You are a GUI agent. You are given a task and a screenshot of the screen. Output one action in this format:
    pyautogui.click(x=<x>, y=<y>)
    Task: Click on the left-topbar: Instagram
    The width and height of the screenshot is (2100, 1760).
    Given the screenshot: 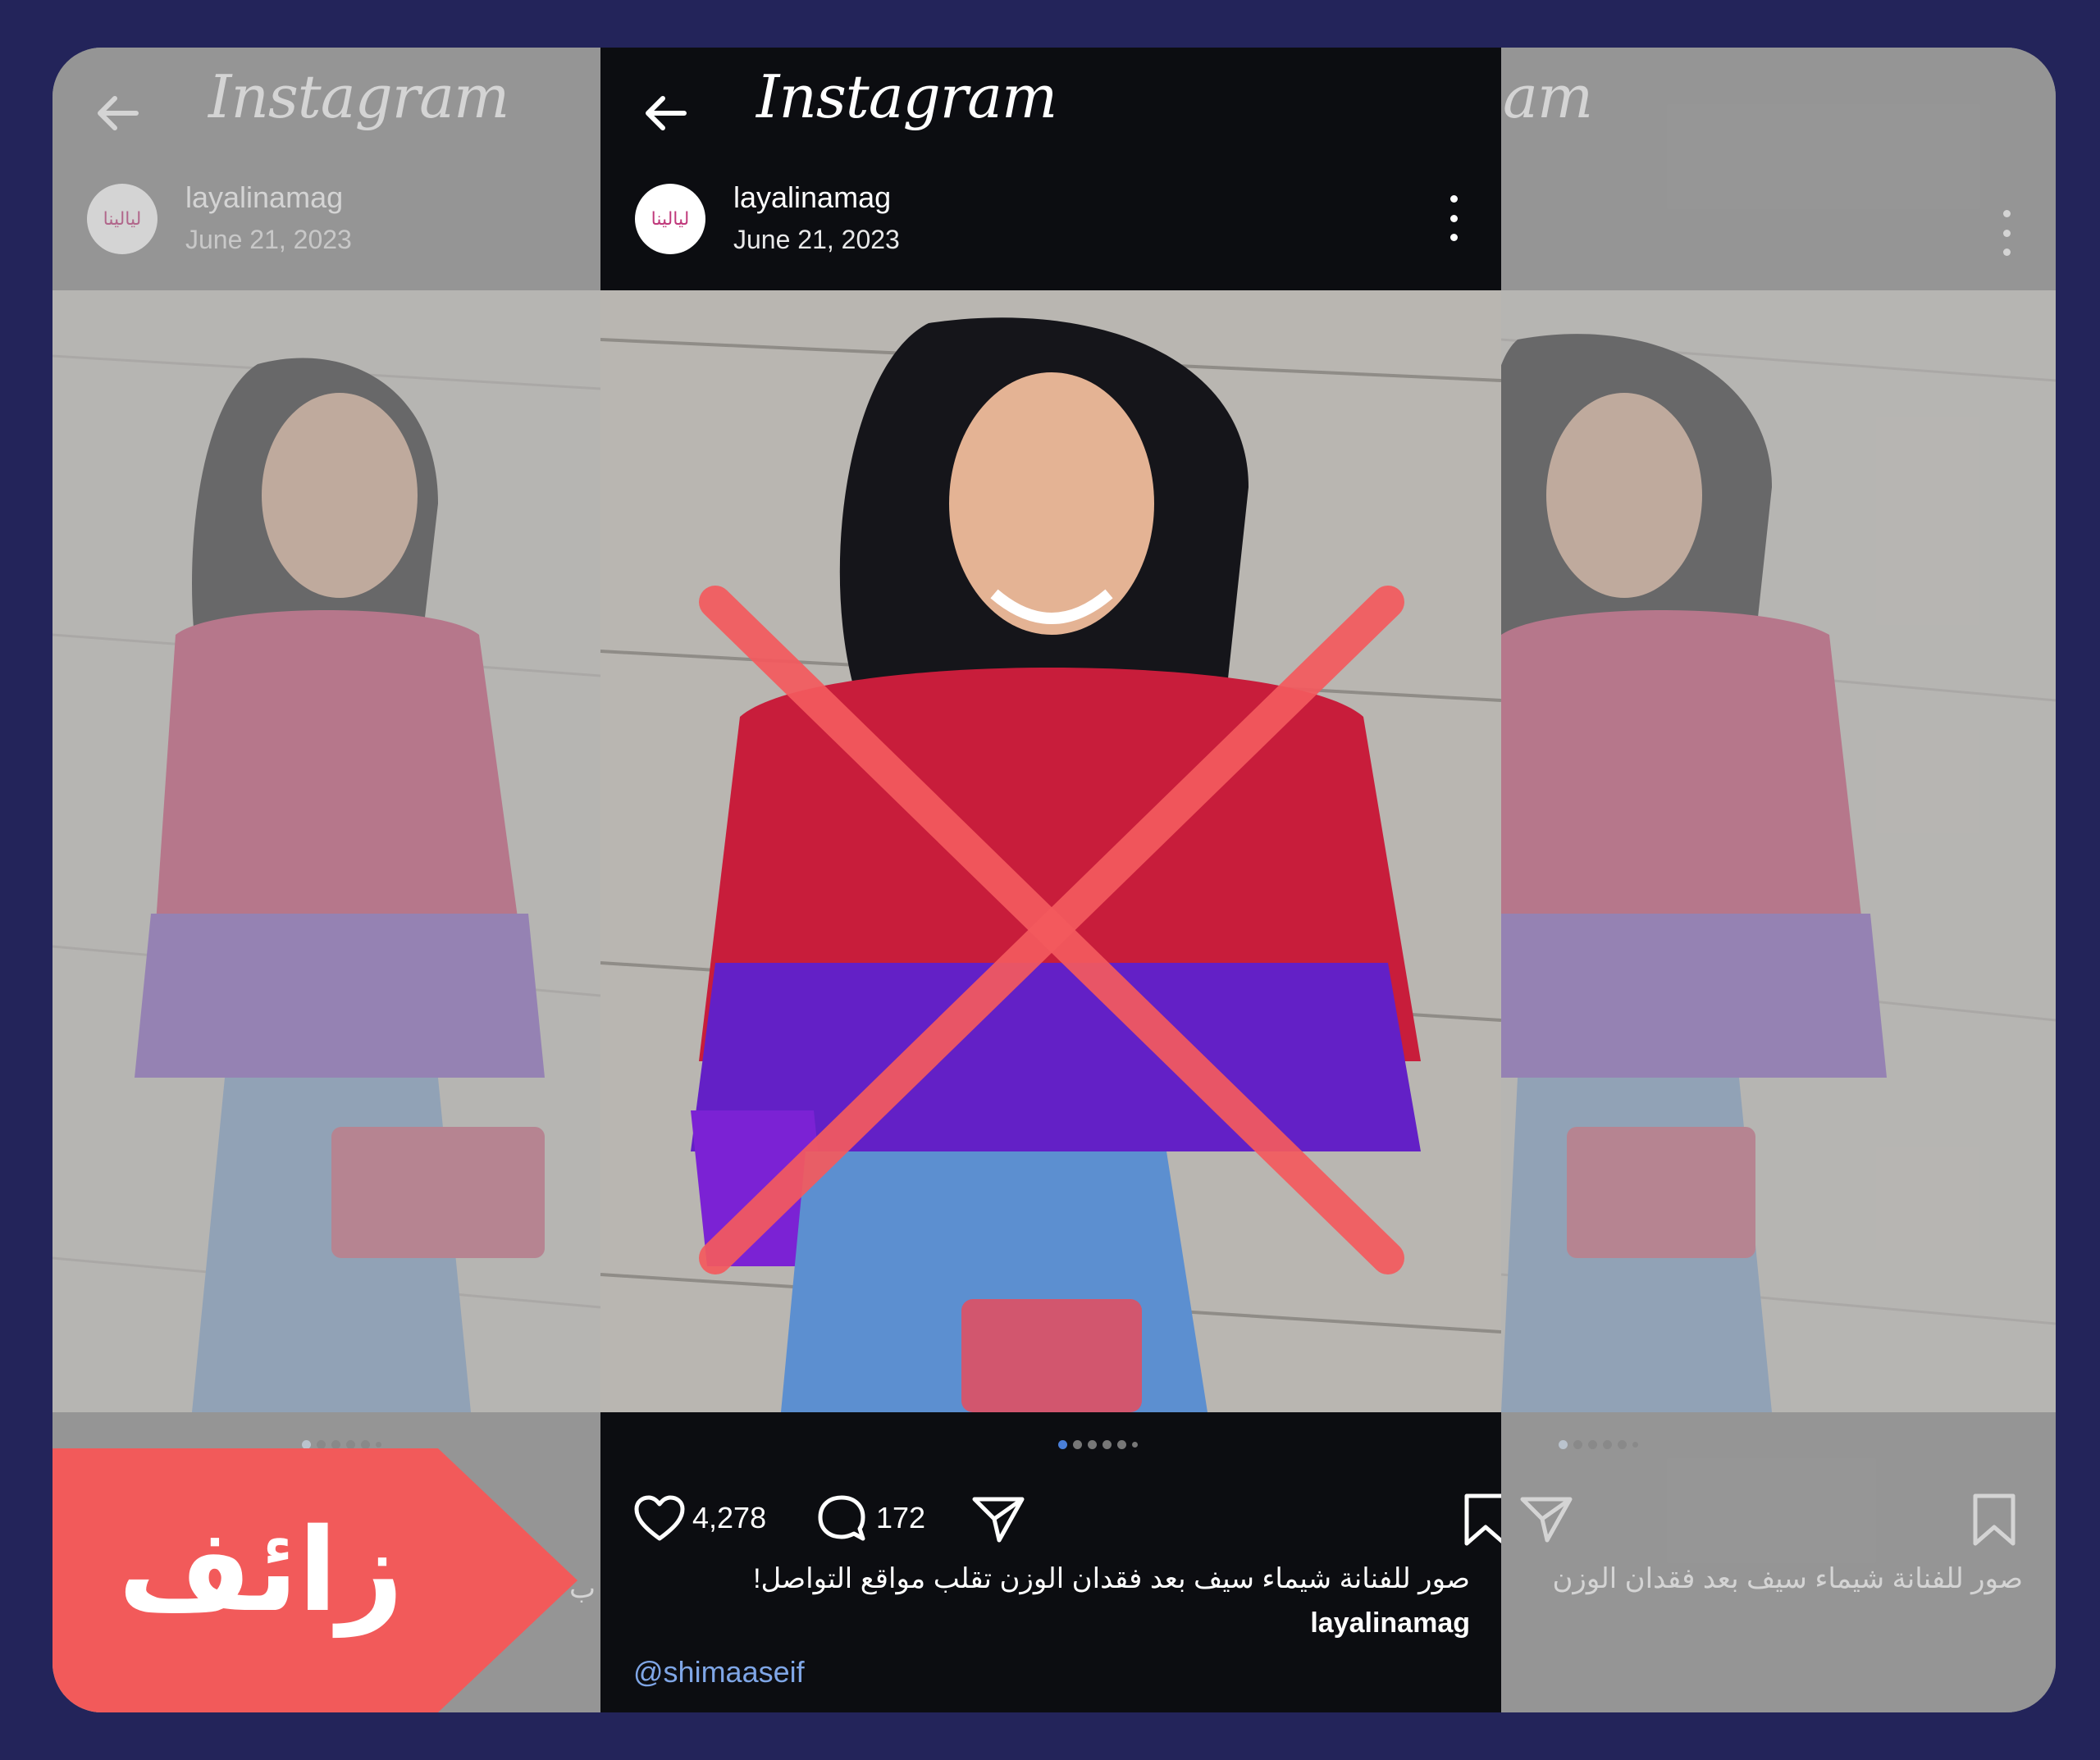 What is the action you would take?
    pyautogui.click(x=326, y=109)
    